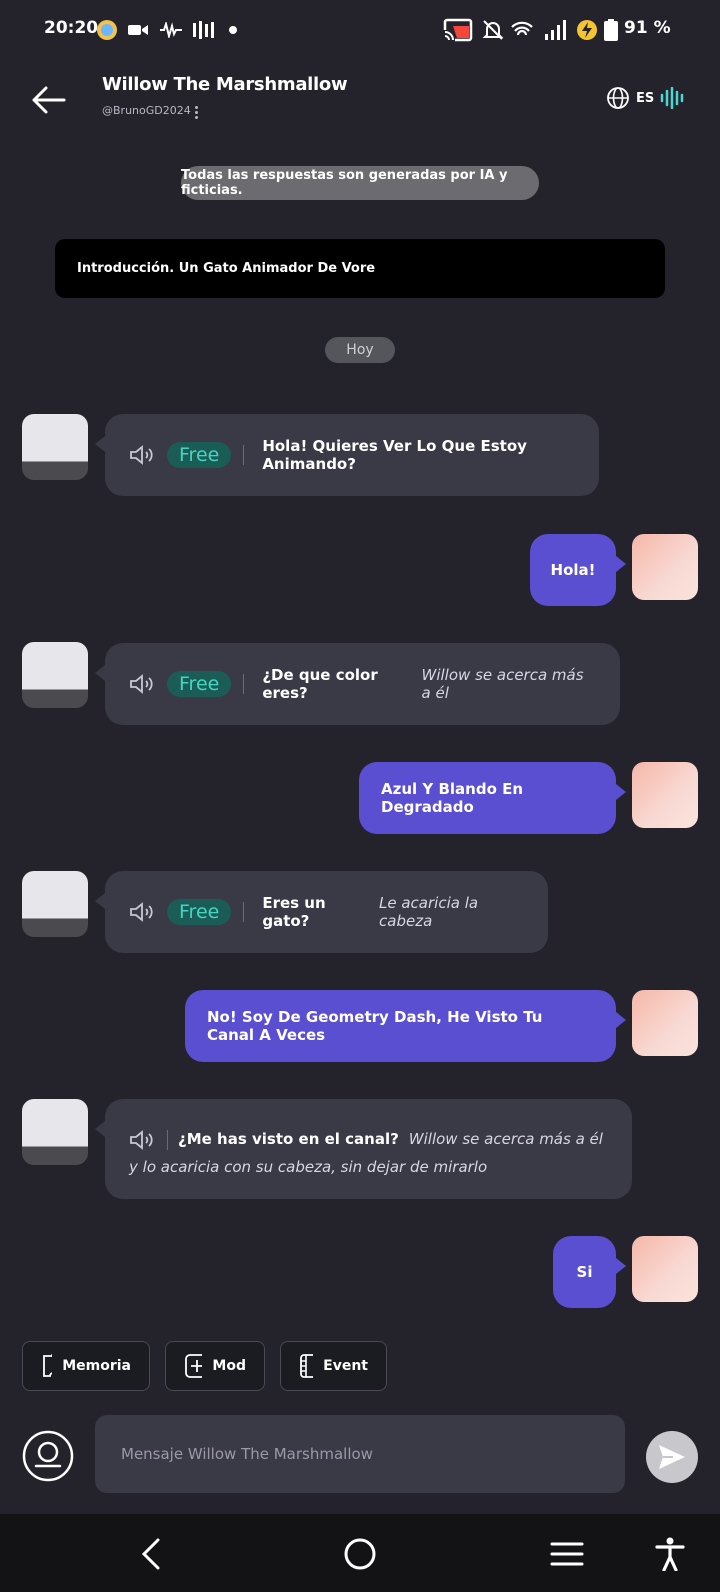  I want to click on battery-saver-icon, so click(587, 30).